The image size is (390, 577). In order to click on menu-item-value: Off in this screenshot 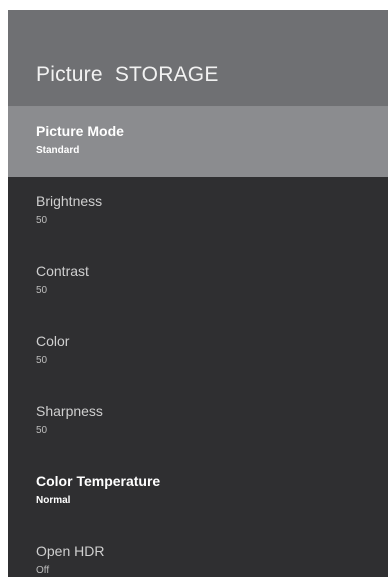, I will do `click(43, 570)`.